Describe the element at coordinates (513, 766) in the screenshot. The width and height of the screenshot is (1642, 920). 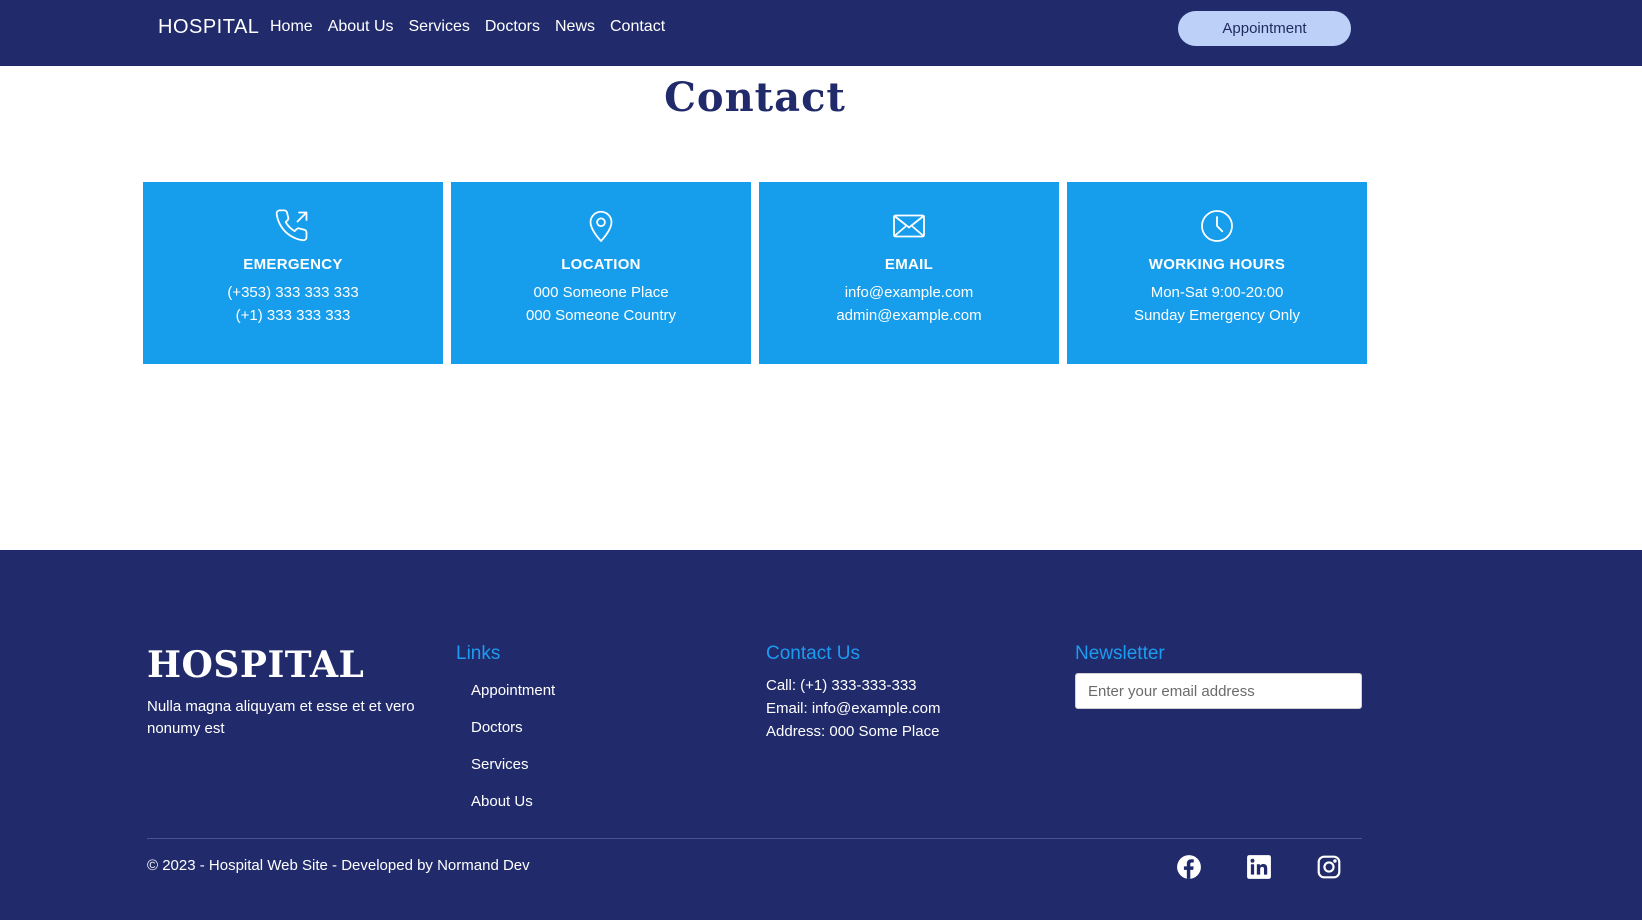
I see `footer-link-services: Services` at that location.